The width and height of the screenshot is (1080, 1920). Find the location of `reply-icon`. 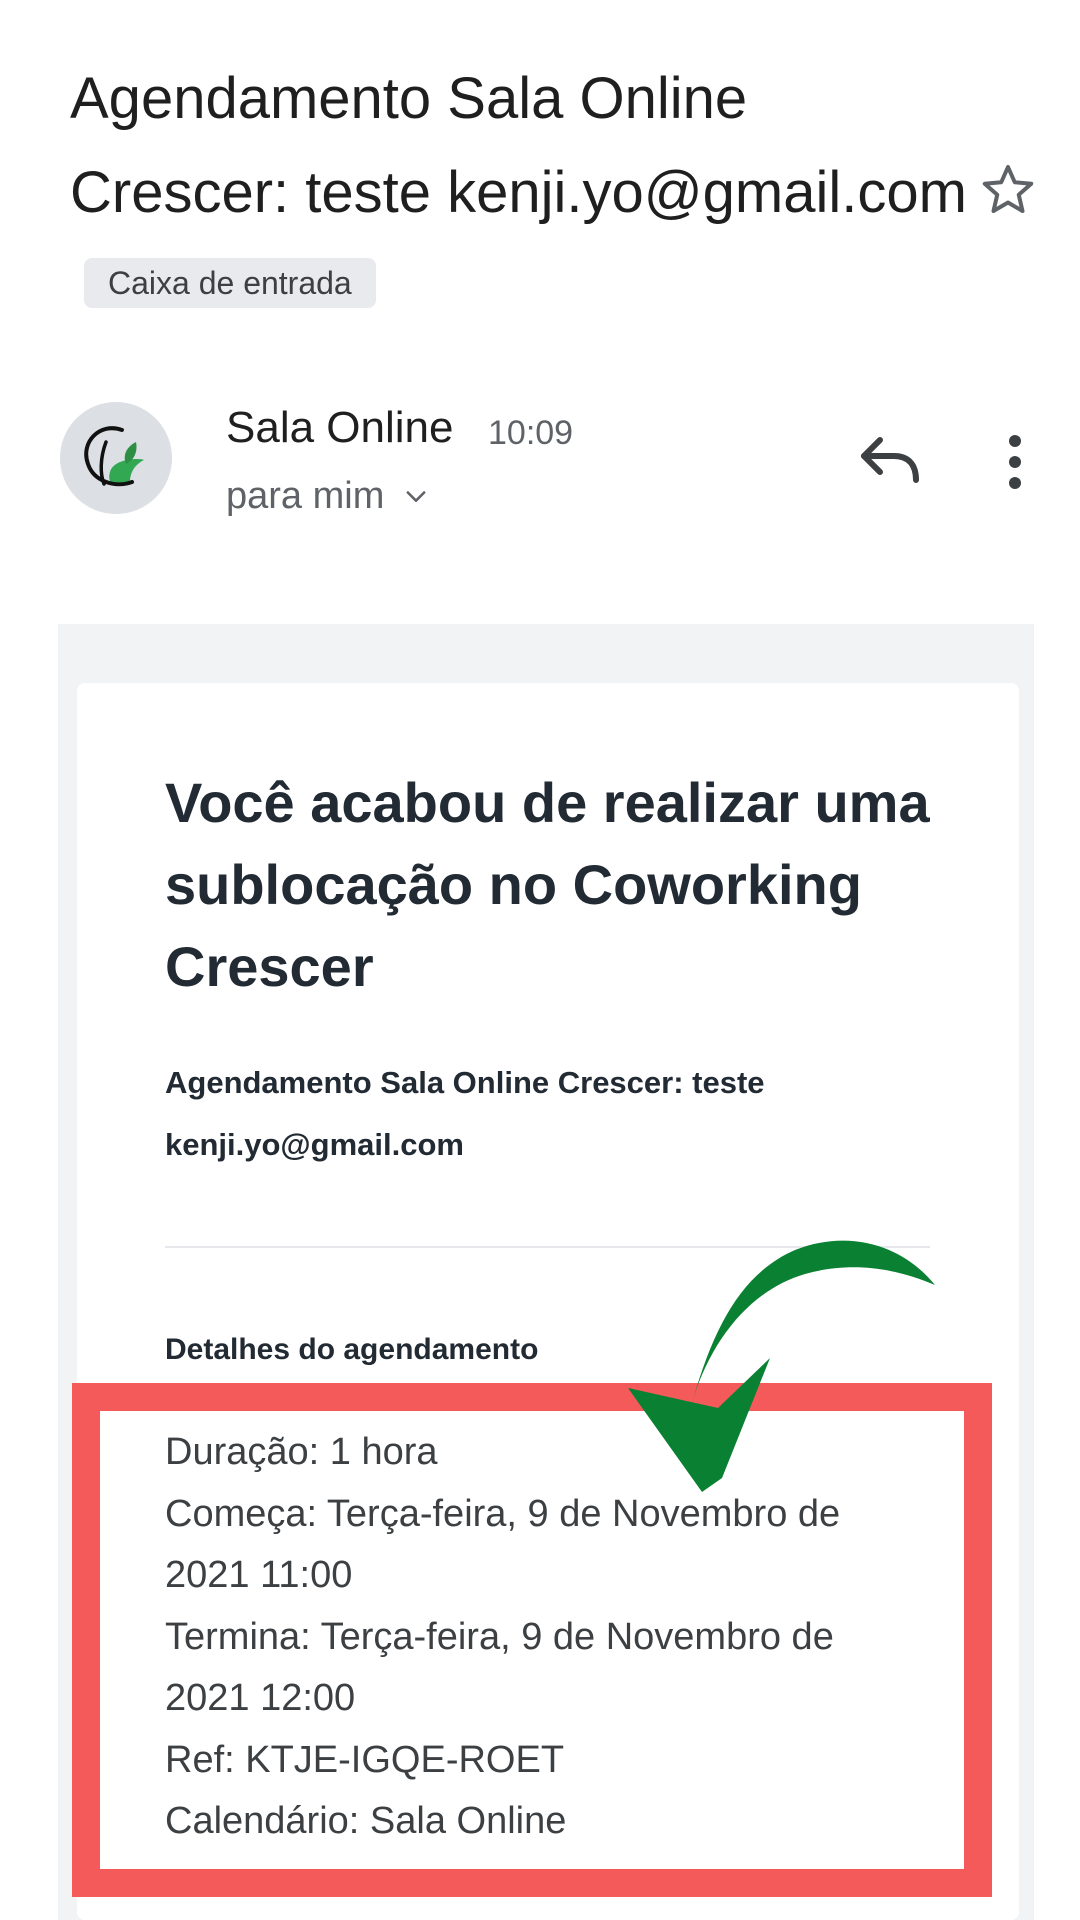

reply-icon is located at coordinates (890, 462).